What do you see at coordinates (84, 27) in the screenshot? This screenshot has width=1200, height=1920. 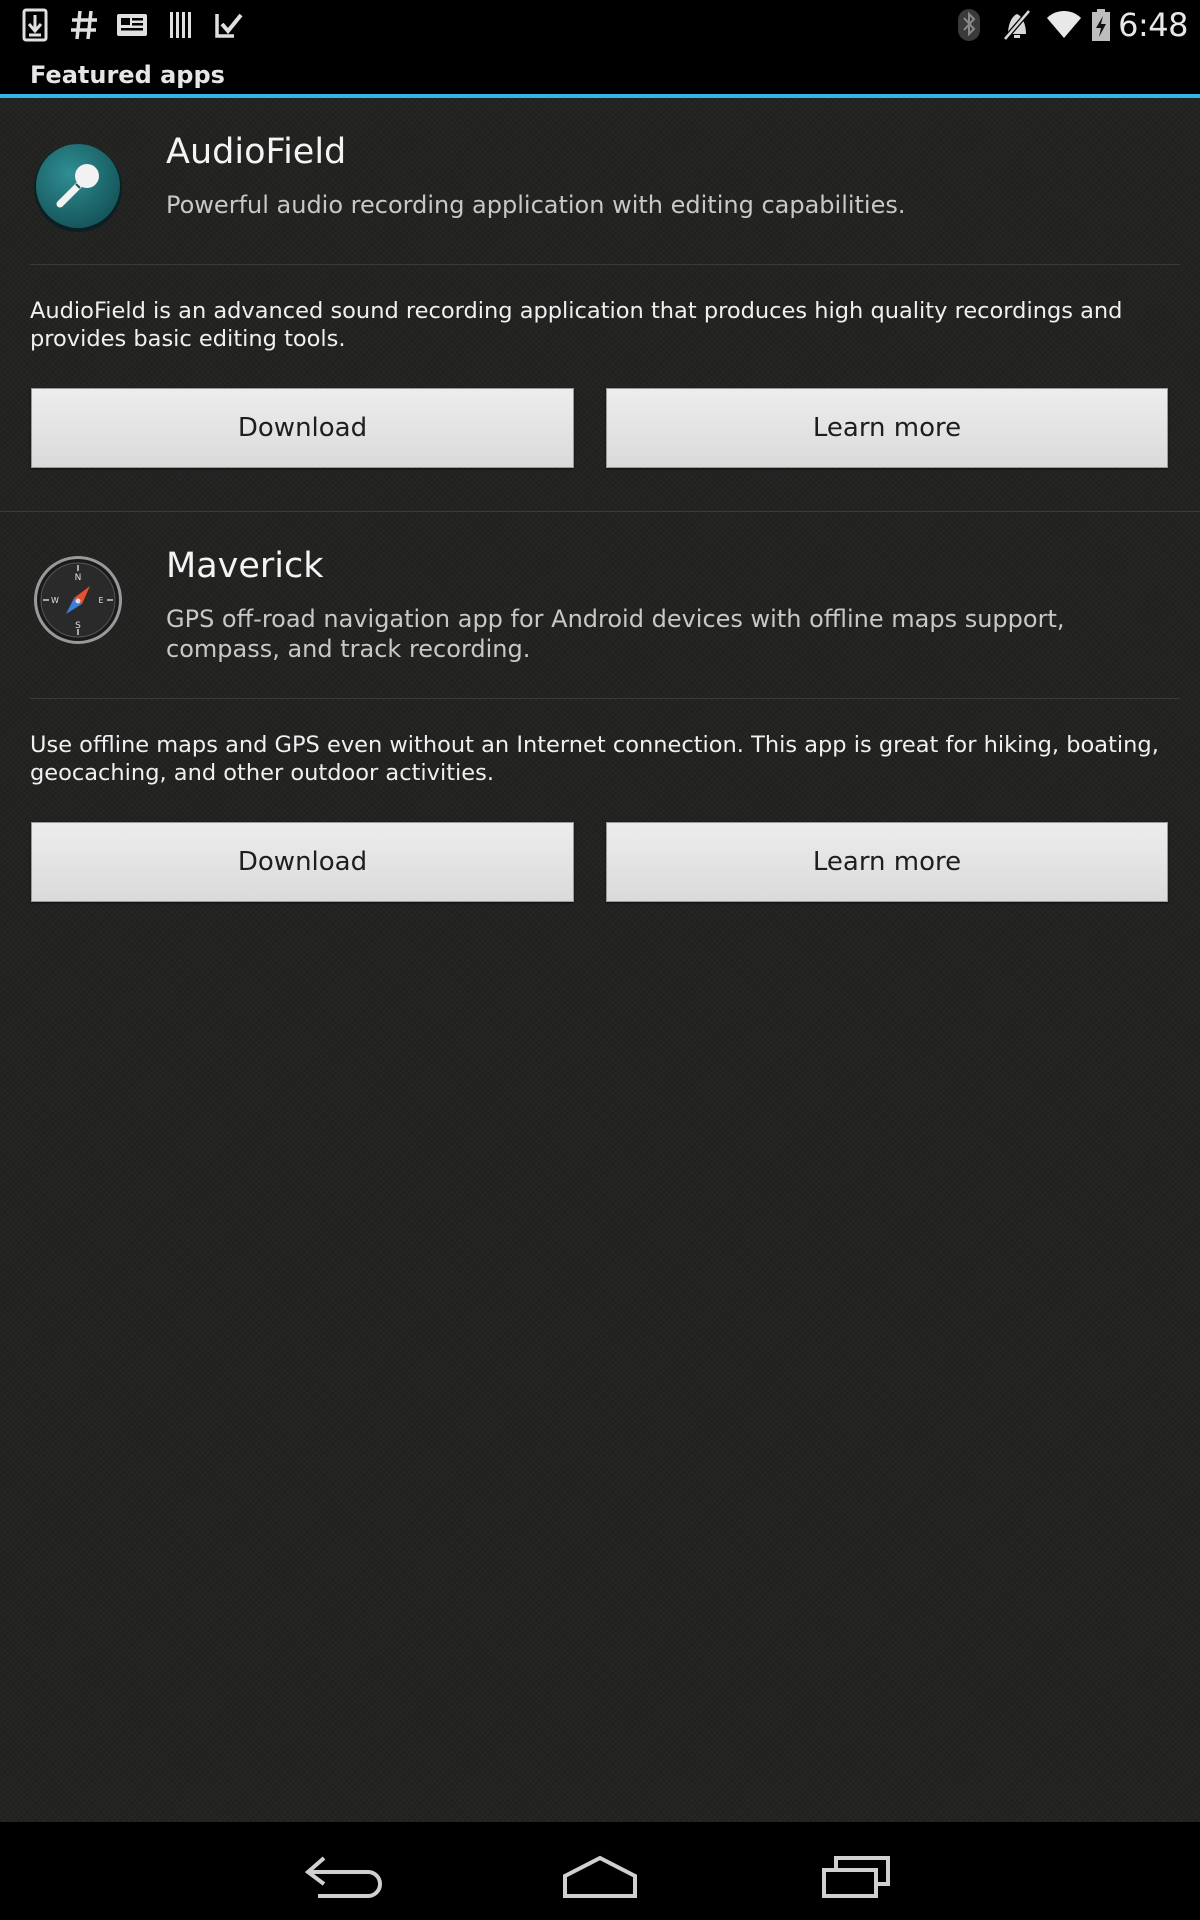 I see `hash-icon` at bounding box center [84, 27].